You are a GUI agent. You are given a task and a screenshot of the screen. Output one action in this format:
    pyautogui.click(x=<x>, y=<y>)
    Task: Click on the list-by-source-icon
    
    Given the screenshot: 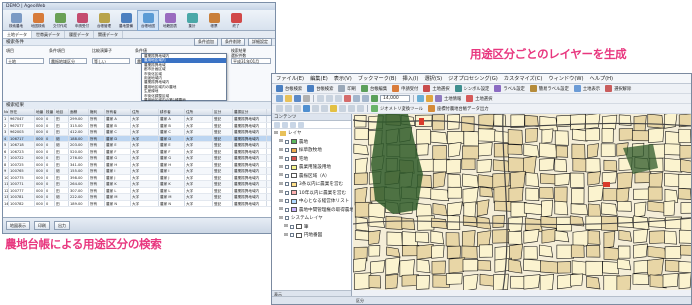 What is the action you would take?
    pyautogui.click(x=285, y=125)
    